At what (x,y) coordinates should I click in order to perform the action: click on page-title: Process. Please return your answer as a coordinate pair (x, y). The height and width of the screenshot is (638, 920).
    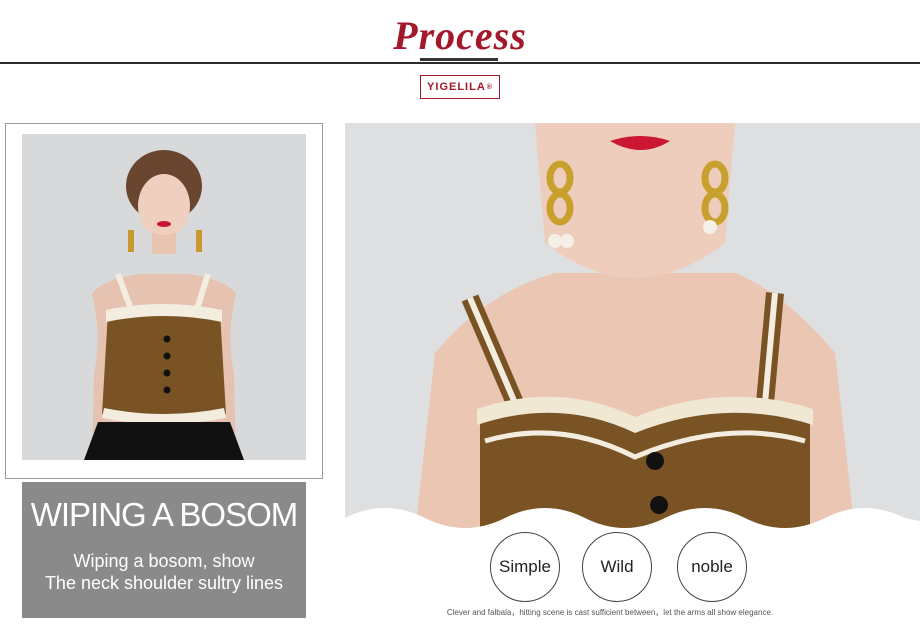
    Looking at the image, I should click on (460, 35).